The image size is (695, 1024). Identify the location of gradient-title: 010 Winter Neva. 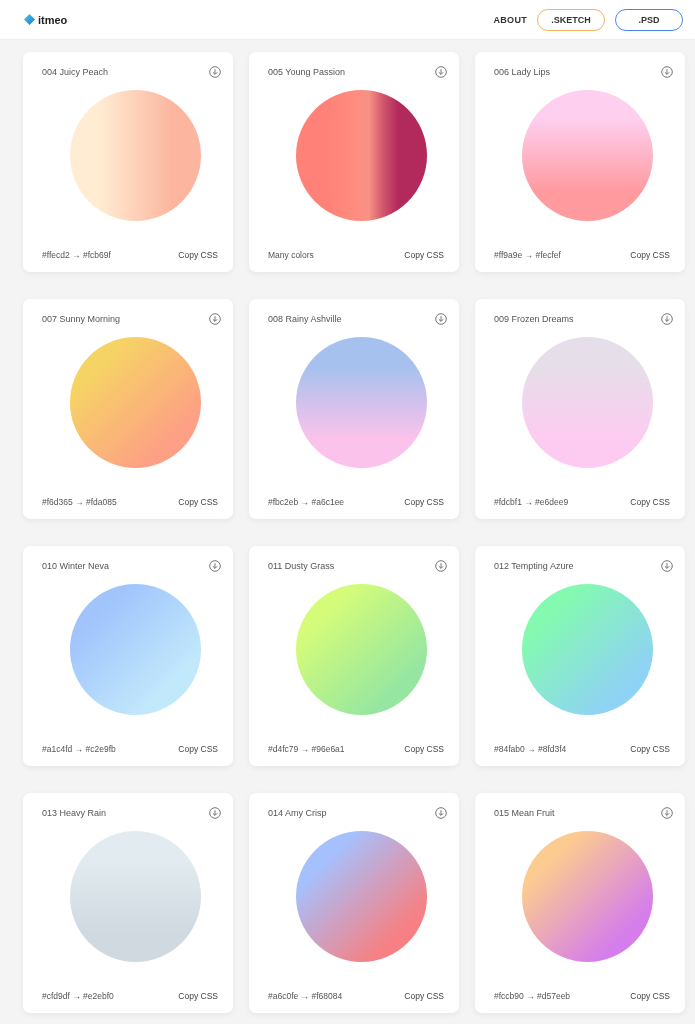
(76, 566).